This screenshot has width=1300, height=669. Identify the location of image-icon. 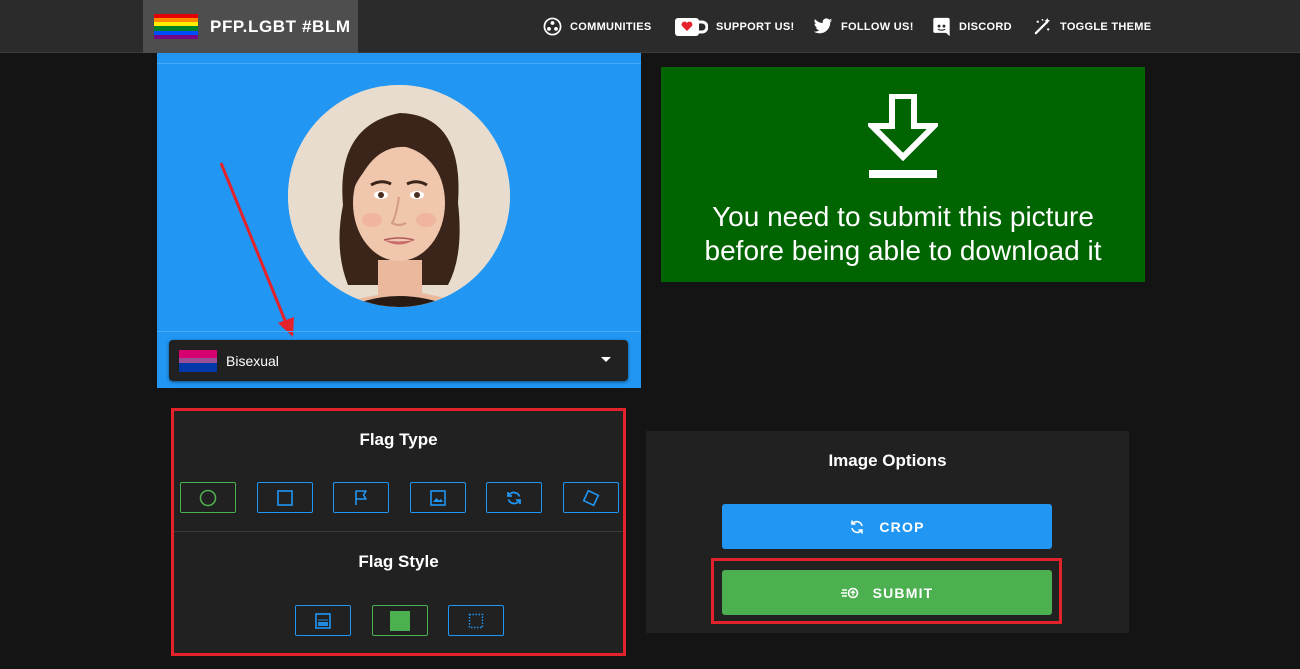
(438, 497).